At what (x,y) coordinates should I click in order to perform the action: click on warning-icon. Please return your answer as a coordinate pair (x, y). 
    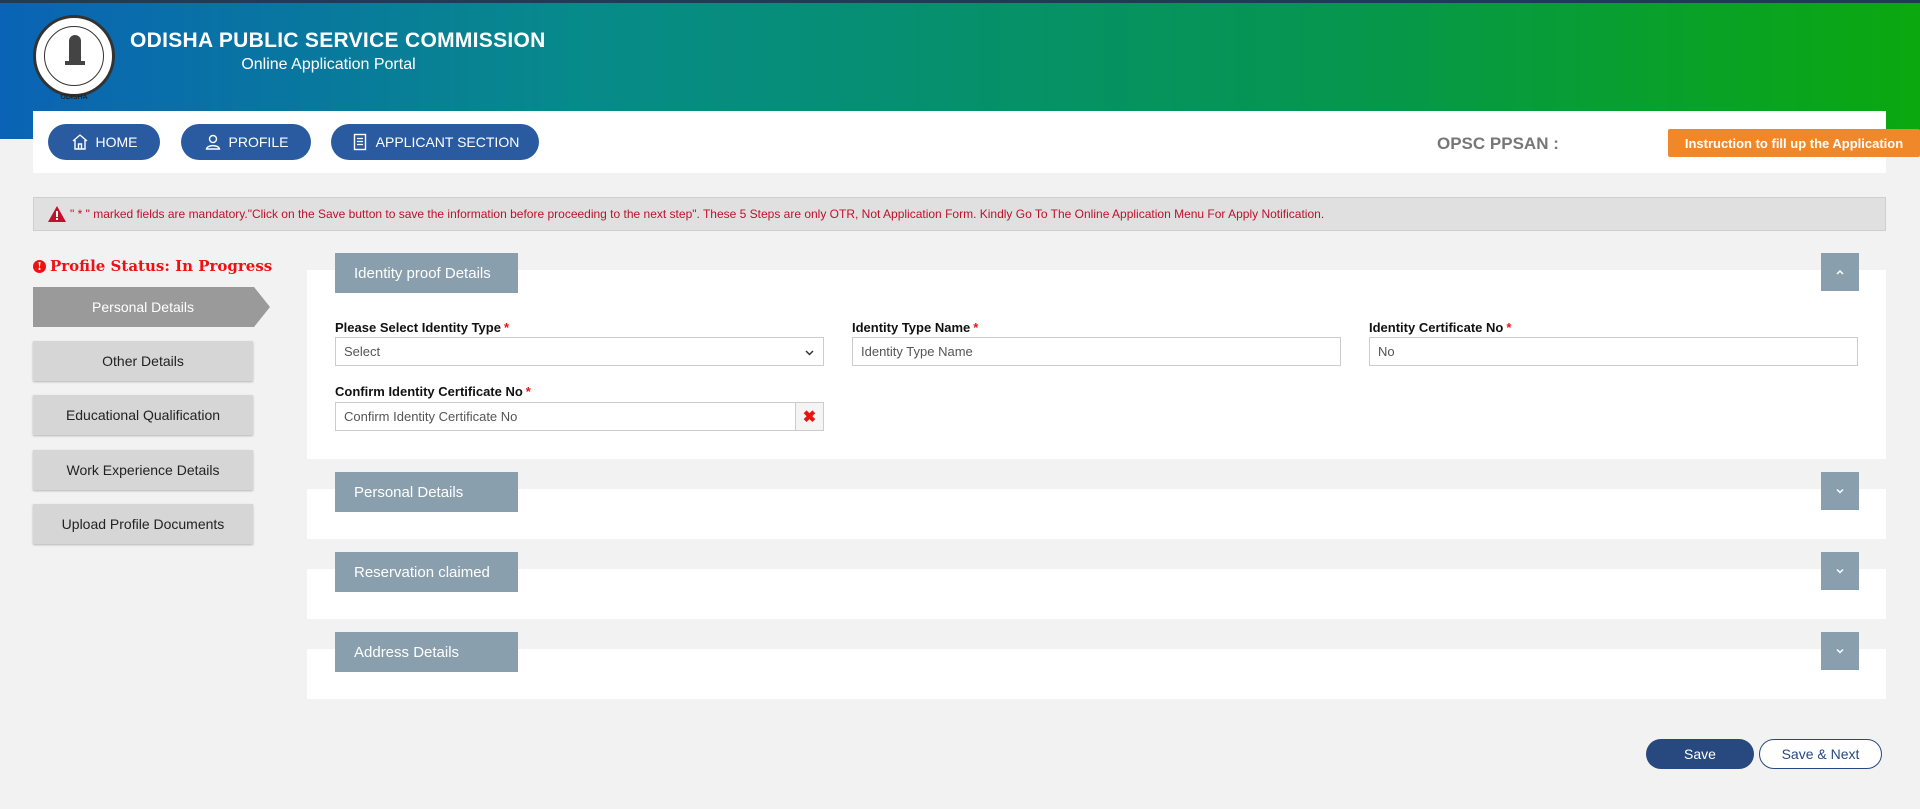
    Looking at the image, I should click on (57, 214).